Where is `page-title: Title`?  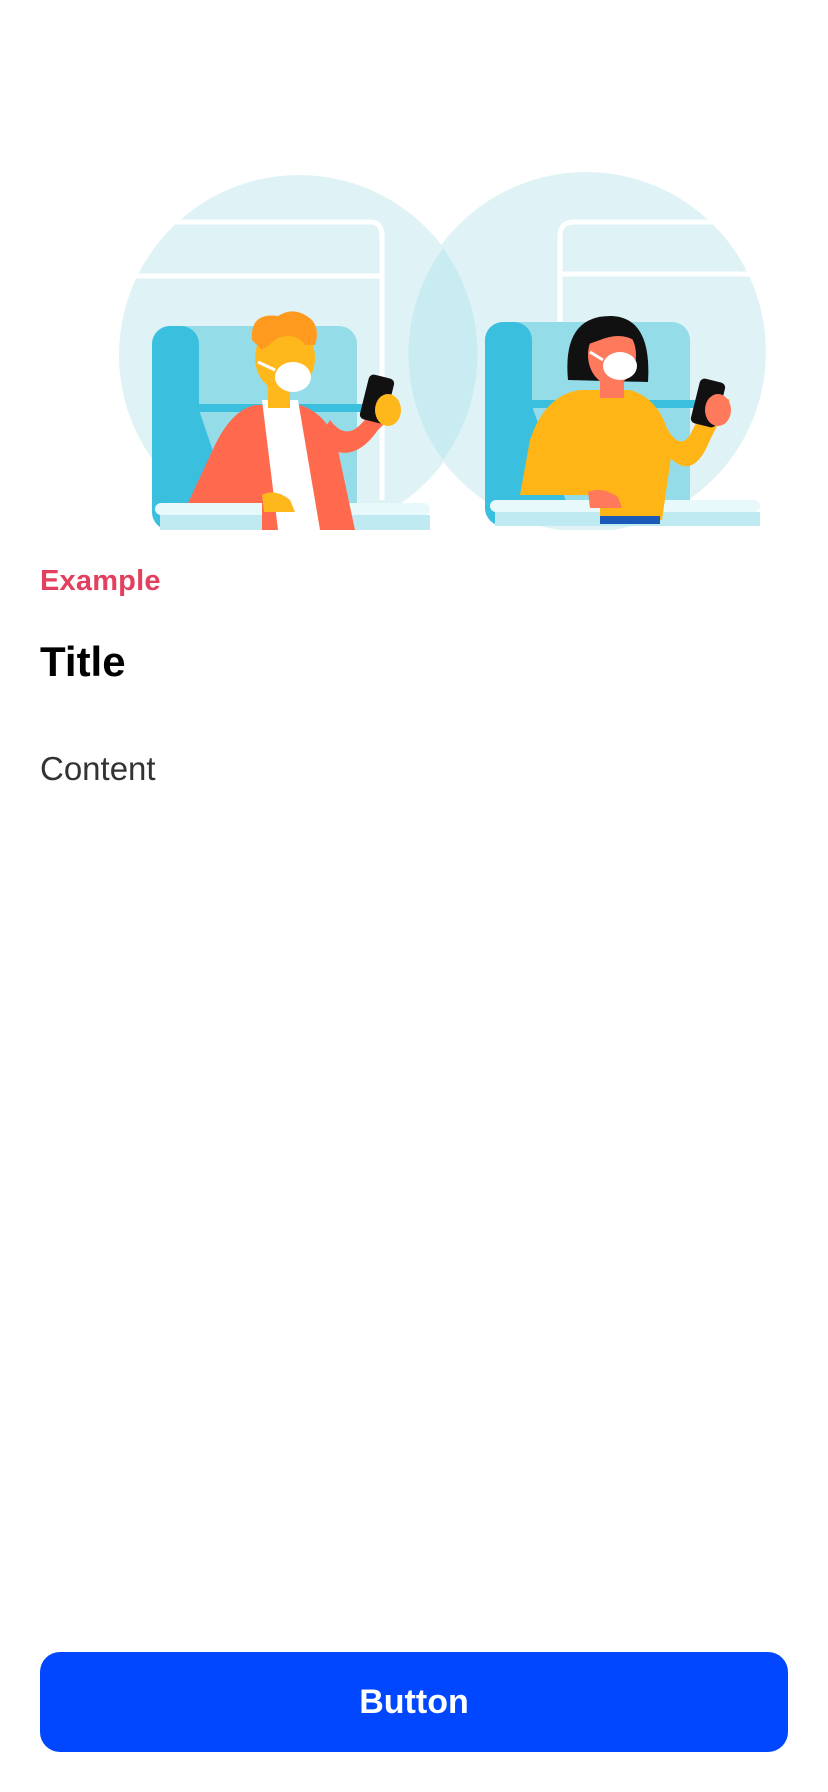 page-title: Title is located at coordinates (83, 661).